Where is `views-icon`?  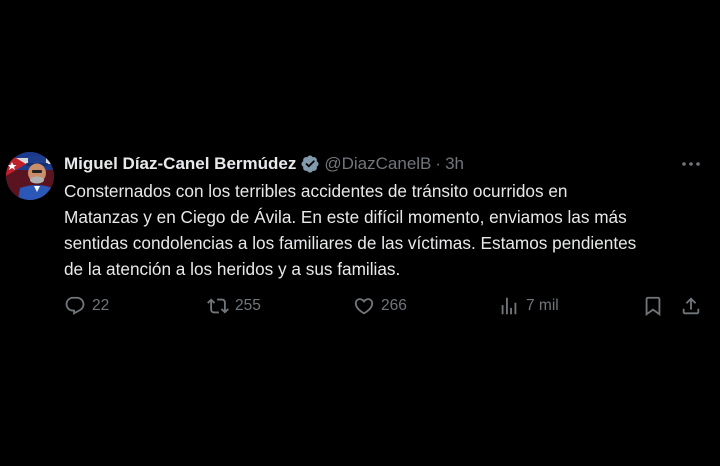 views-icon is located at coordinates (509, 306).